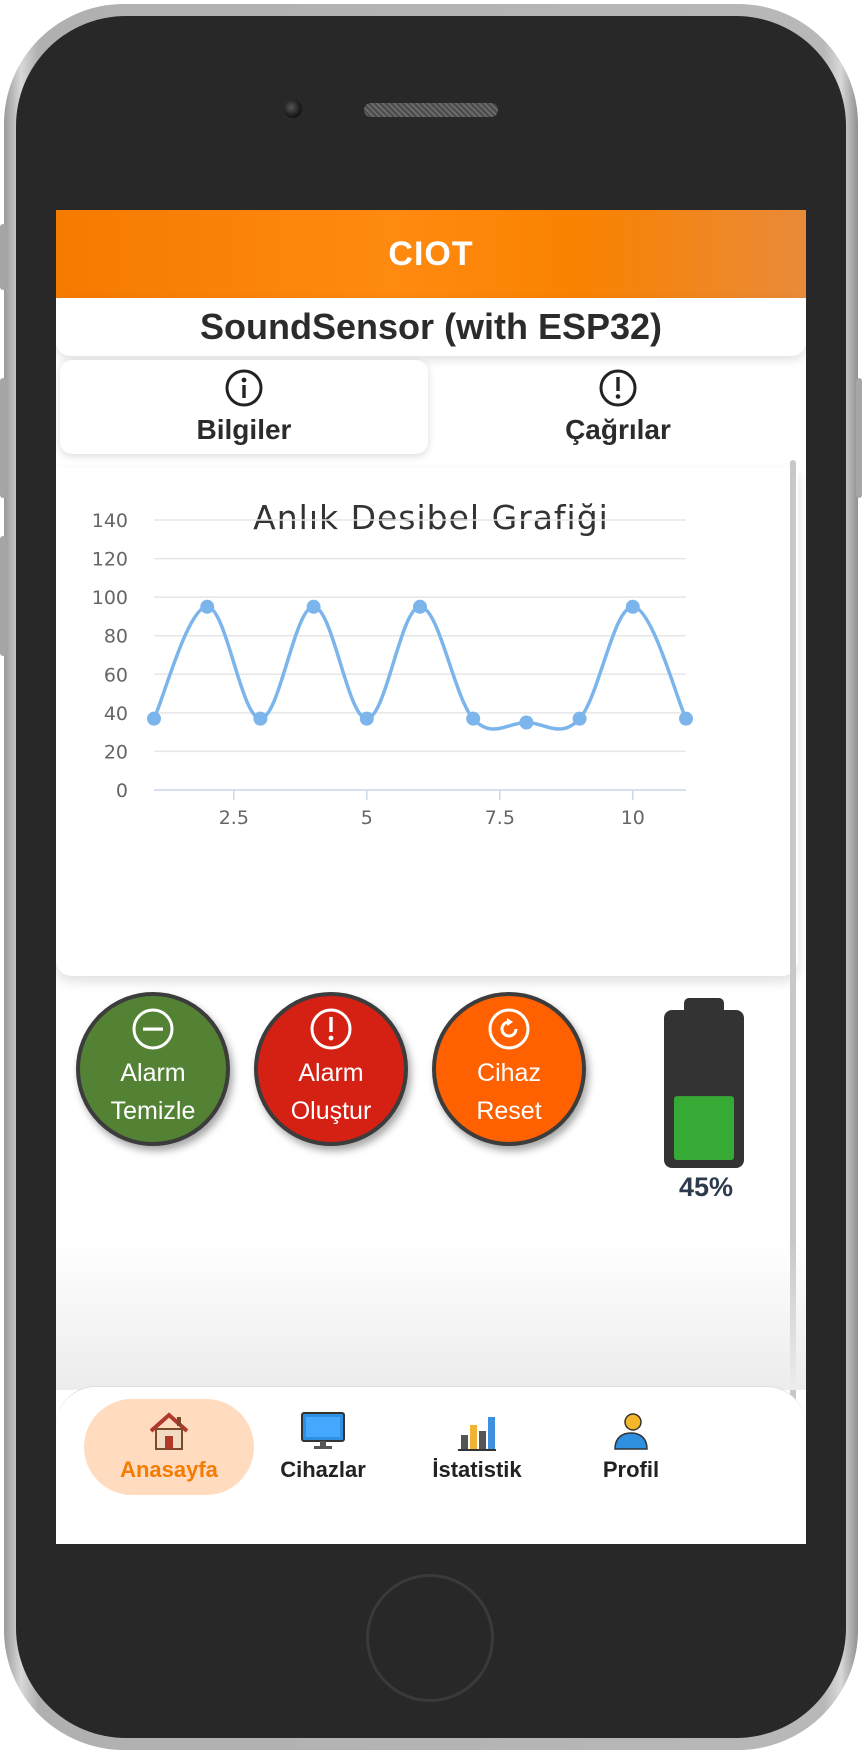 The width and height of the screenshot is (862, 1754). Describe the element at coordinates (244, 429) in the screenshot. I see `tab-label: Bilgiler` at that location.